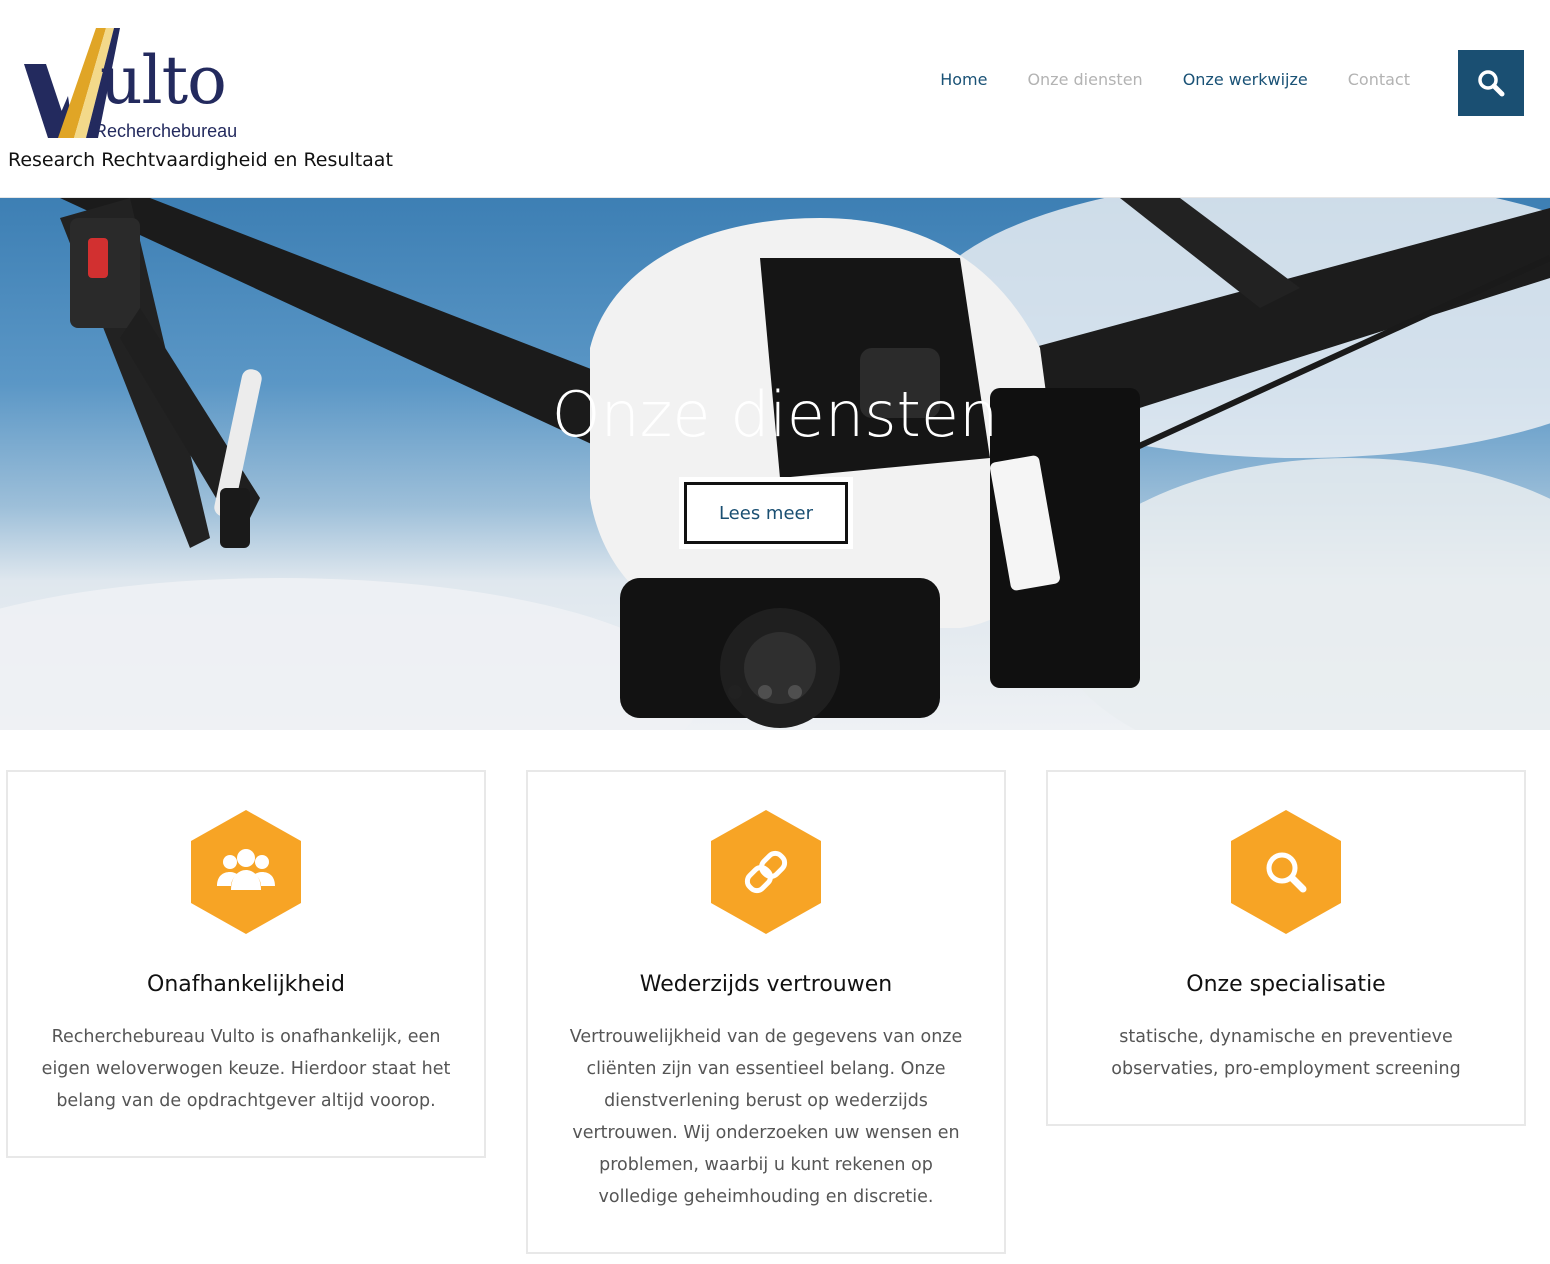  I want to click on lees-meer-label: Lees meer, so click(766, 513).